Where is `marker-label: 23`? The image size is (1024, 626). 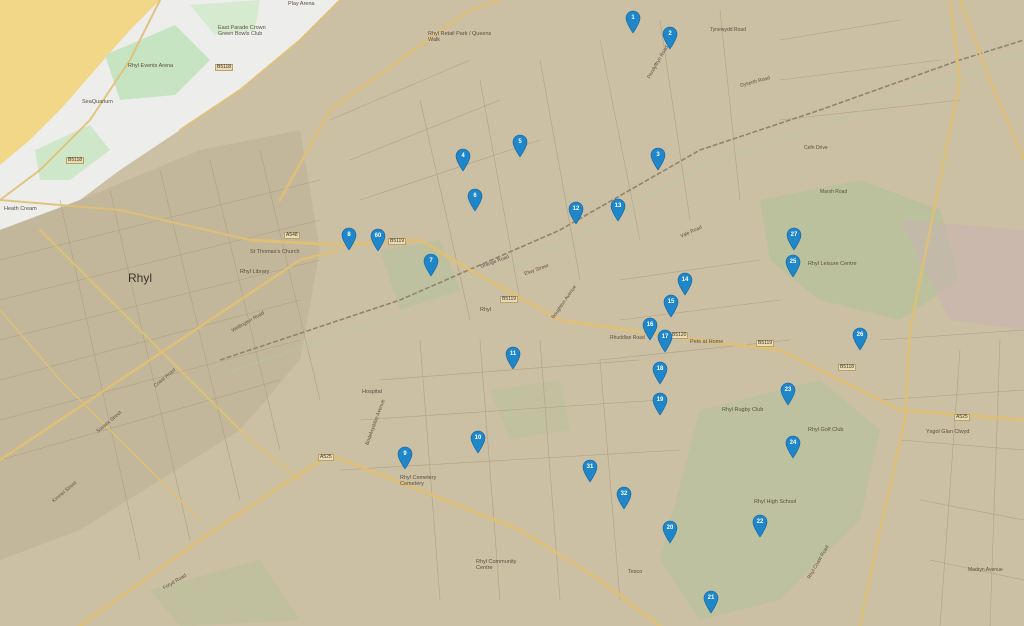 marker-label: 23 is located at coordinates (788, 390).